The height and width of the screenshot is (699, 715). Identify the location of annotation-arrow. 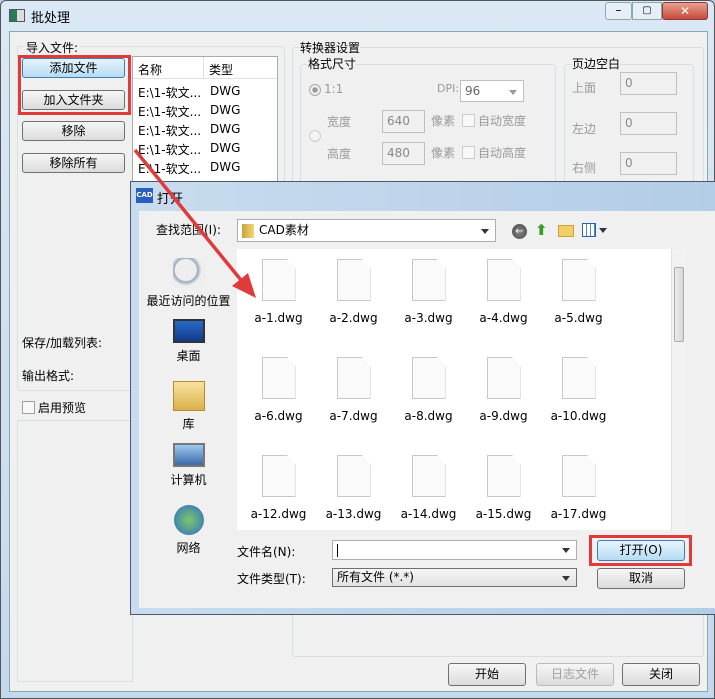
(194, 223).